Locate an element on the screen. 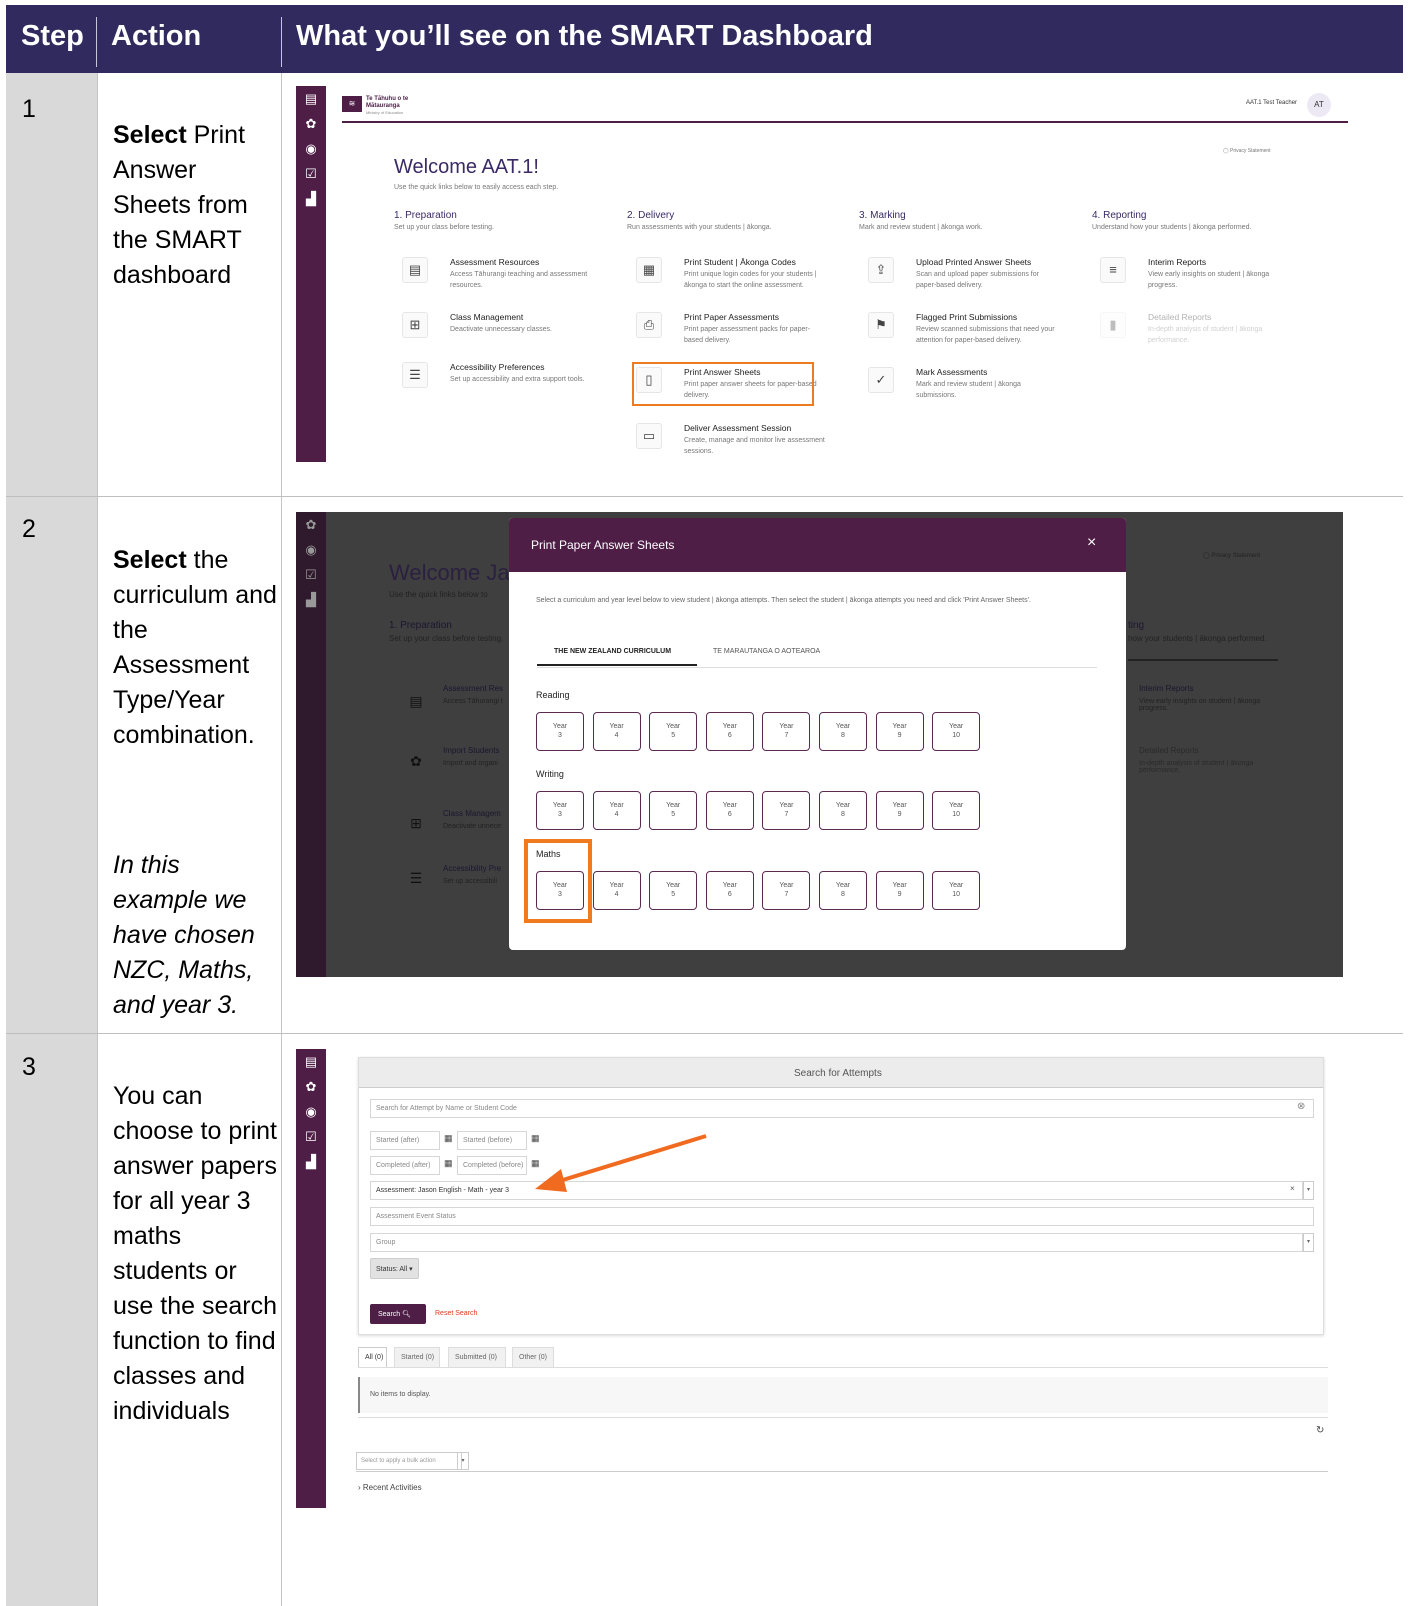 This screenshot has height=1606, width=1410. year-button-writing-7: Year 7 is located at coordinates (786, 810).